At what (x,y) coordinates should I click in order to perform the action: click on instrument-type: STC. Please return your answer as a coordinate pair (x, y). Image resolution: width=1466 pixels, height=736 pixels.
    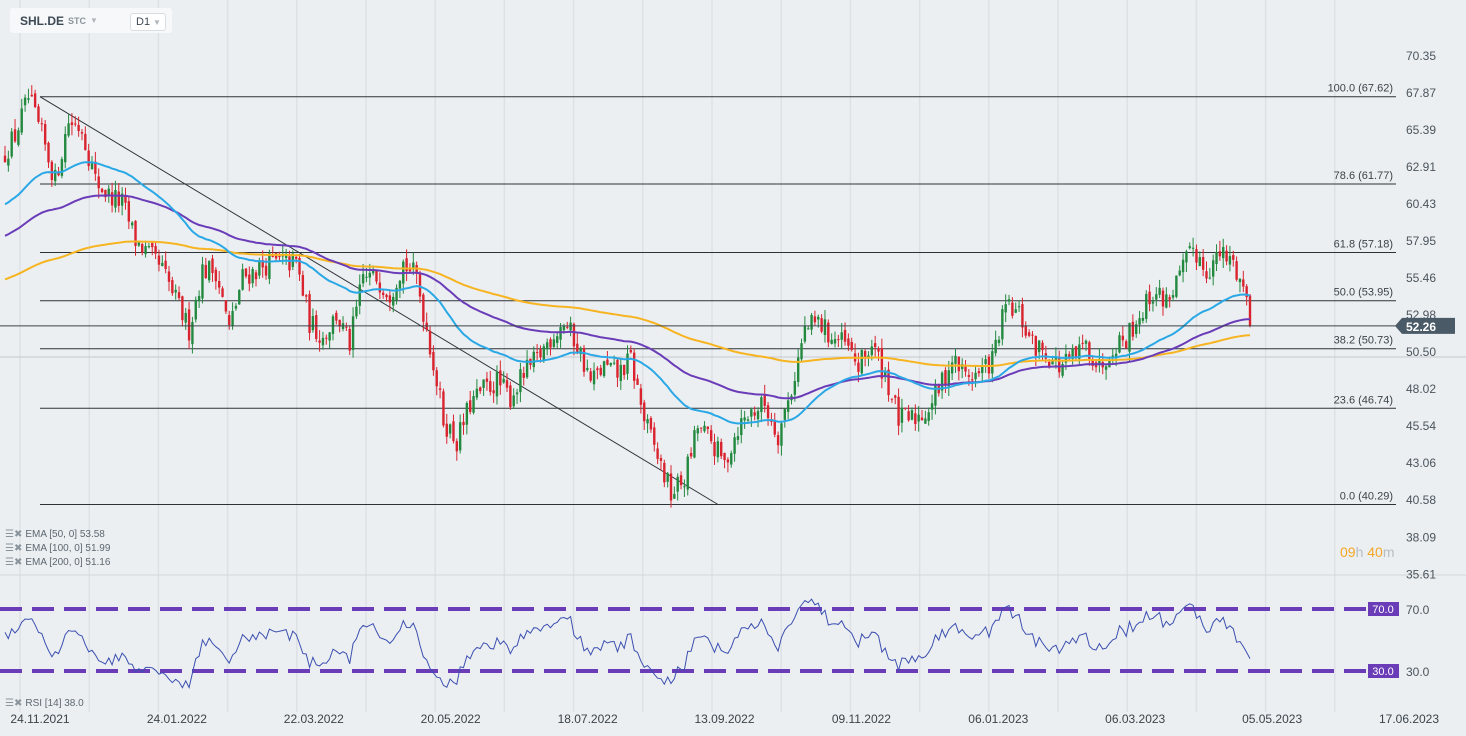
    Looking at the image, I should click on (77, 21).